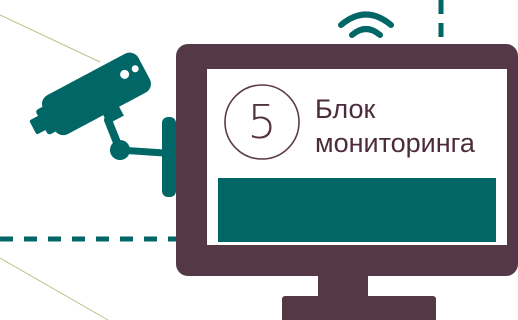 The height and width of the screenshot is (320, 518). What do you see at coordinates (90, 94) in the screenshot?
I see `security-camera-icon` at bounding box center [90, 94].